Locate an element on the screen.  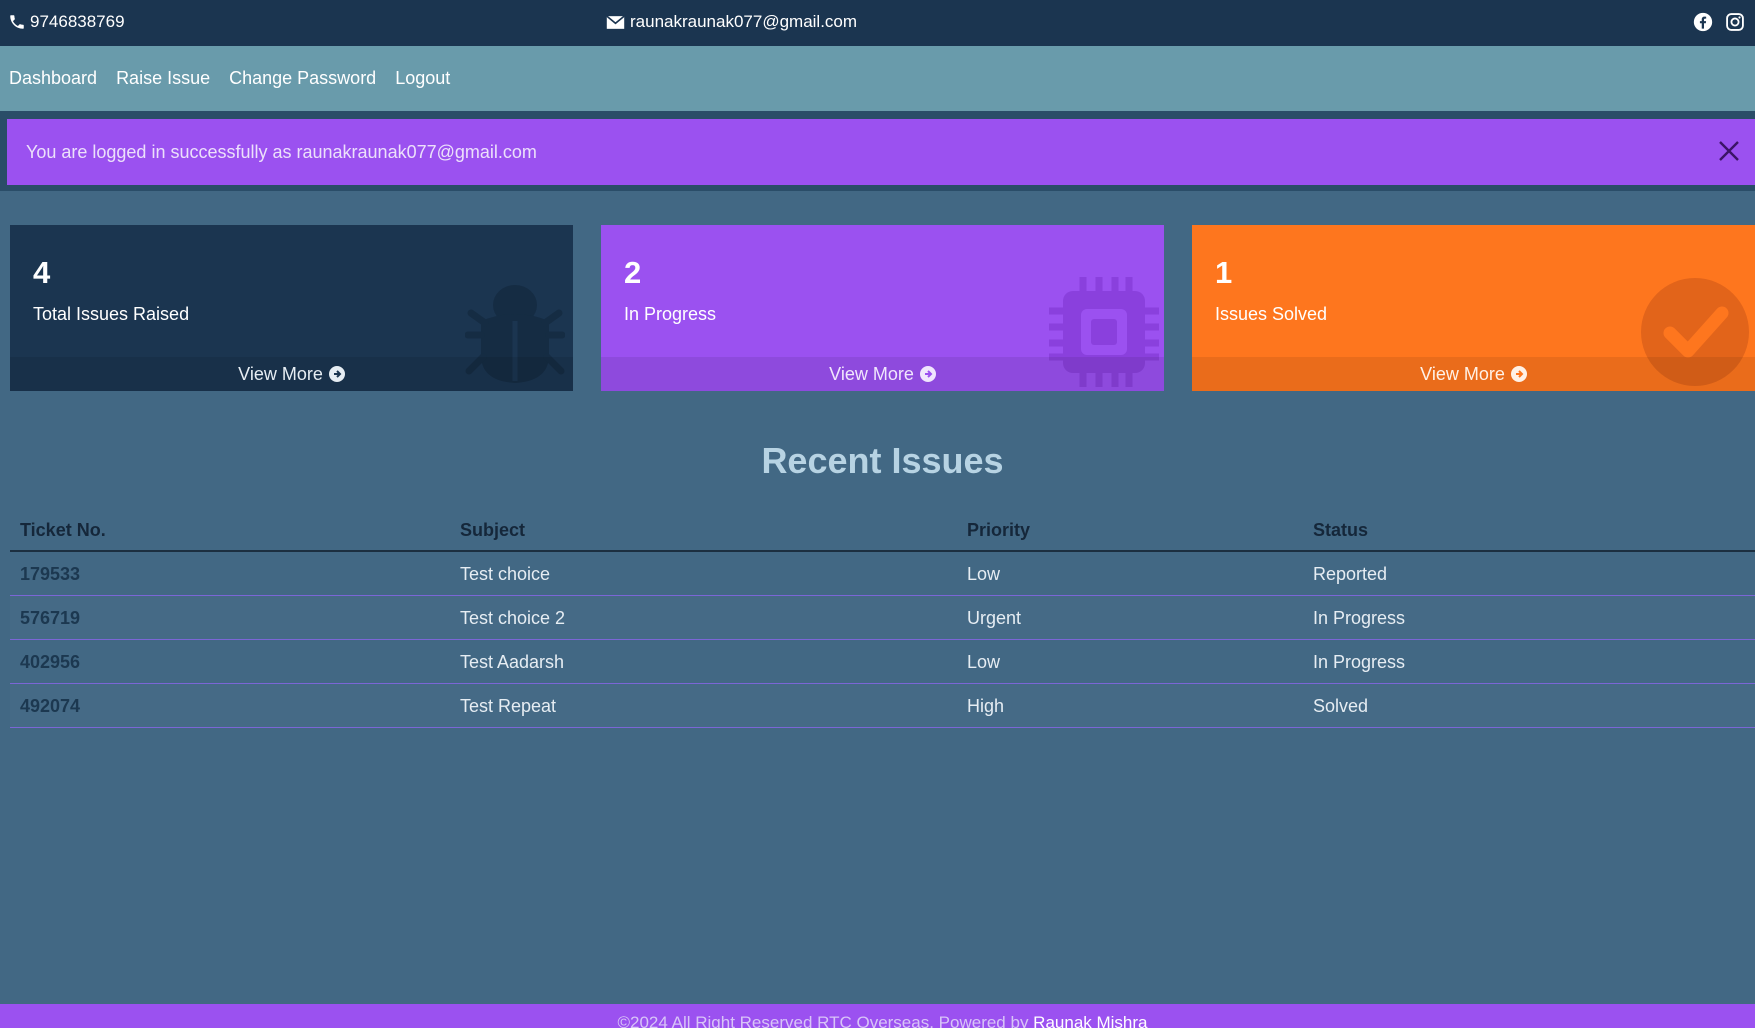
ticket-number: 492074 is located at coordinates (50, 705).